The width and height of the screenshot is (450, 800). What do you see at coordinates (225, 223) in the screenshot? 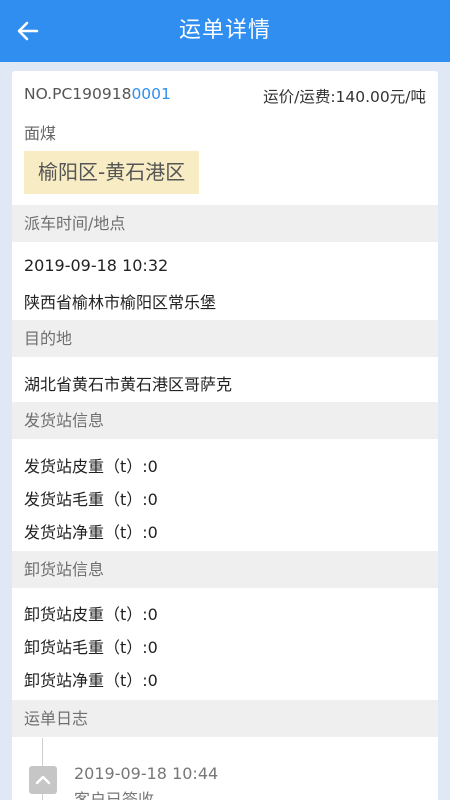
I see `dispatch-section-header: 派车时间/地点` at bounding box center [225, 223].